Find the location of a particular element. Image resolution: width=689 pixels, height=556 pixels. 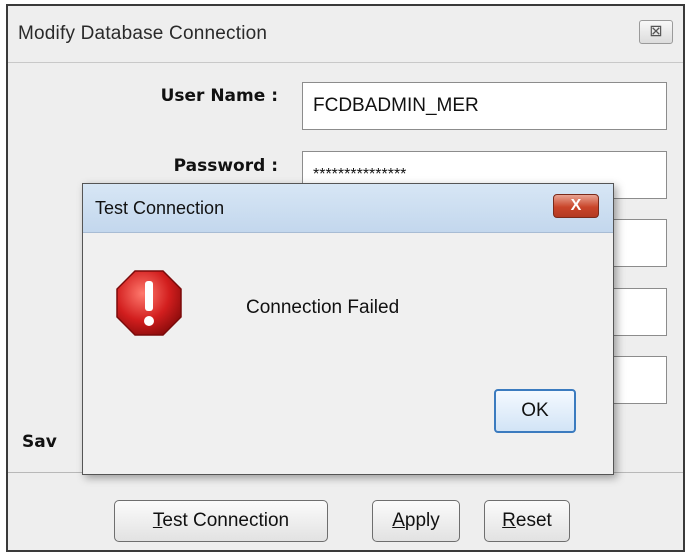

dialog-title-bar: Test Connection X is located at coordinates (348, 208).